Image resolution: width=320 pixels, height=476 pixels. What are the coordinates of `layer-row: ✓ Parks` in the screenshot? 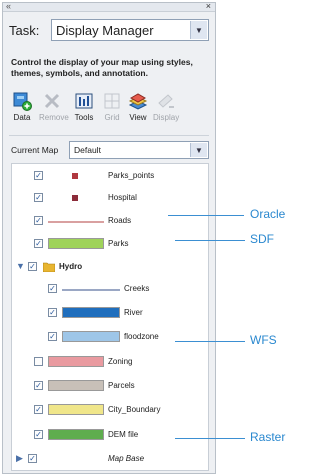 It's located at (110, 244).